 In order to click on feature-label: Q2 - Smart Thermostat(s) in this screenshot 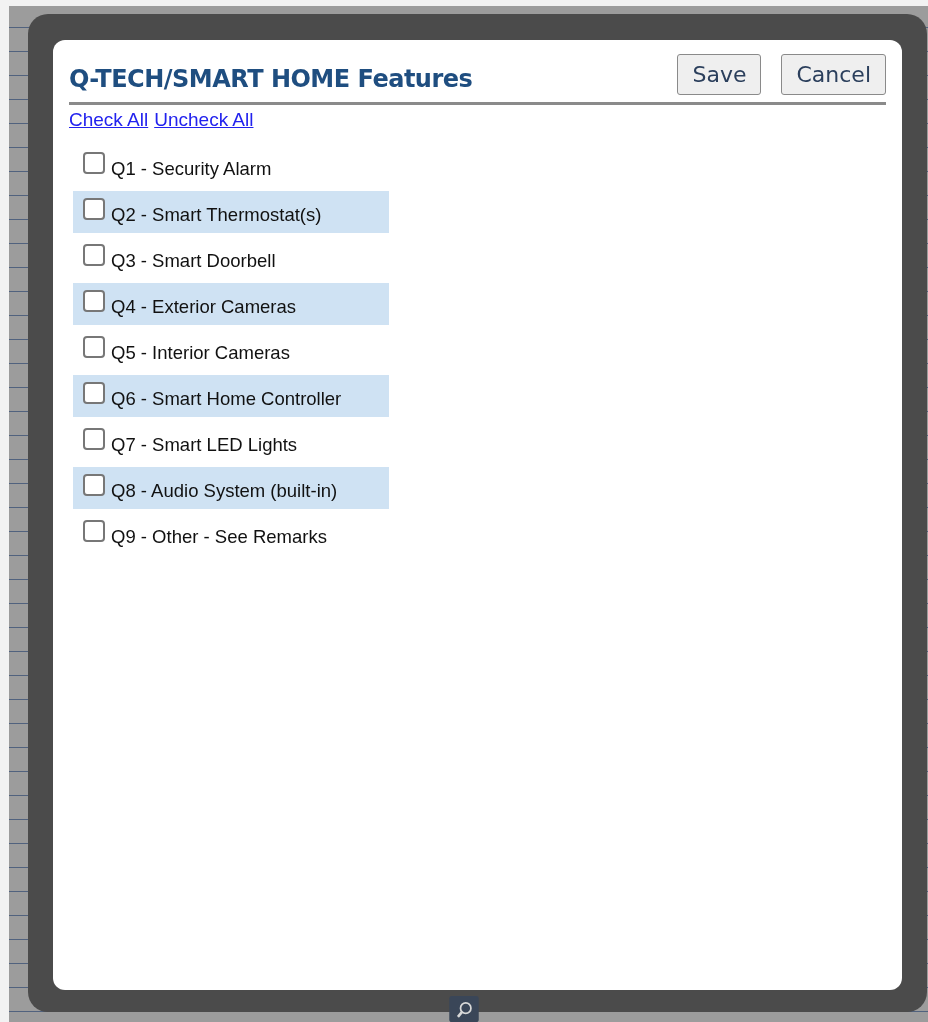, I will do `click(216, 214)`.